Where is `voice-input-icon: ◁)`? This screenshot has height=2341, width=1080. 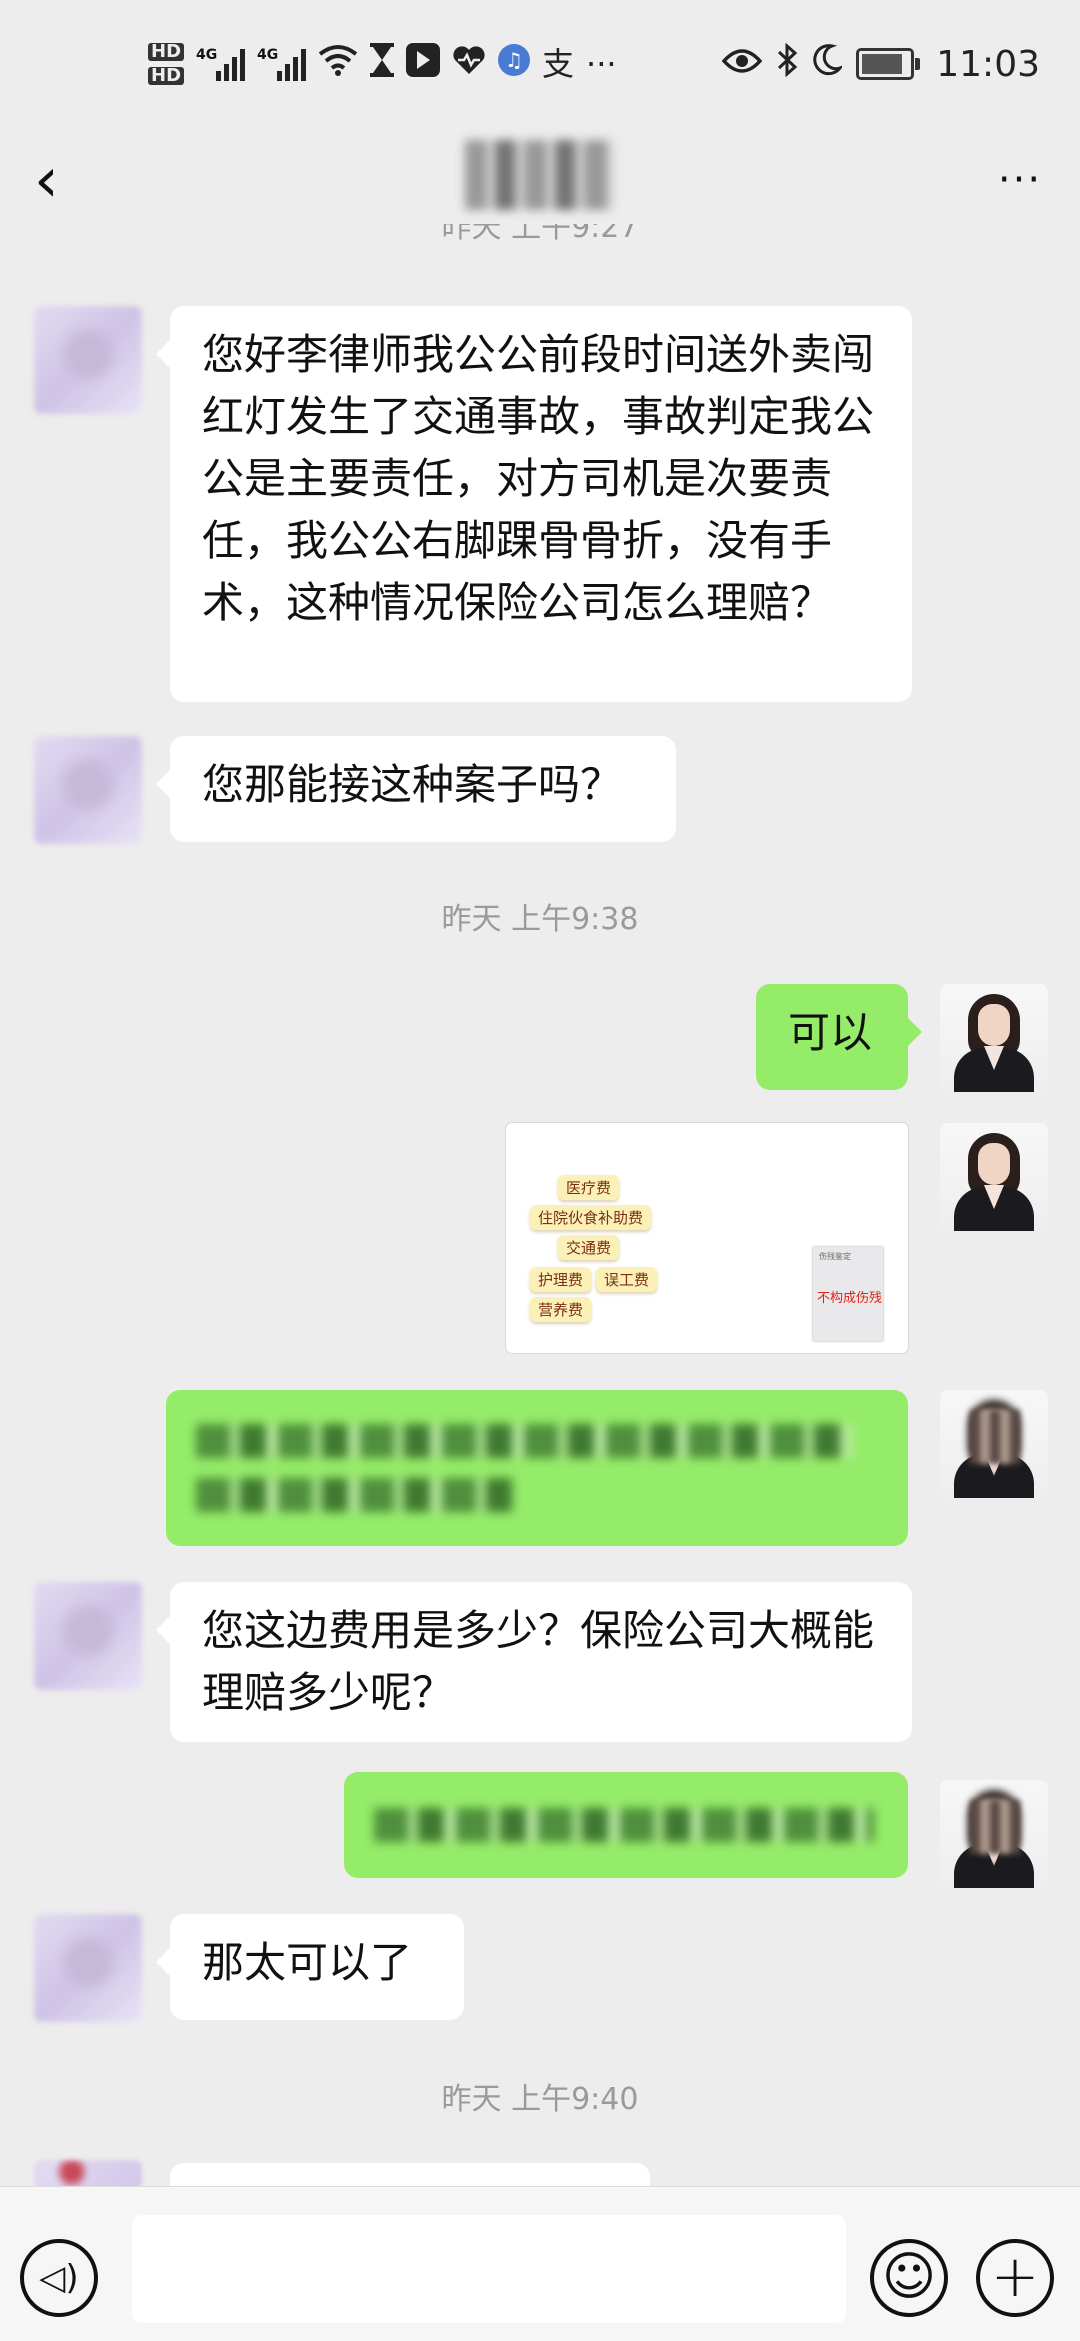
voice-input-icon: ◁) is located at coordinates (59, 2278).